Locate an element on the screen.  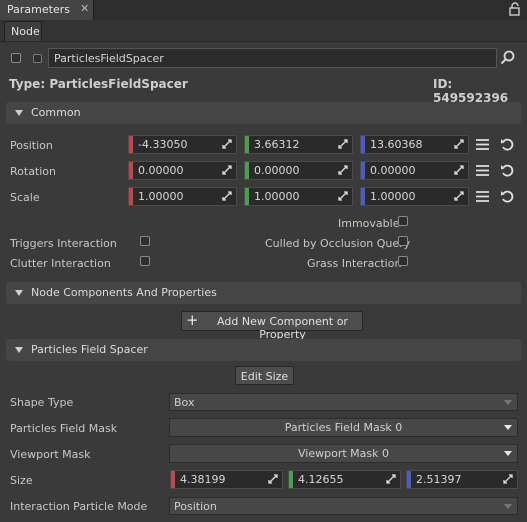
section-common: Common is located at coordinates (263, 113).